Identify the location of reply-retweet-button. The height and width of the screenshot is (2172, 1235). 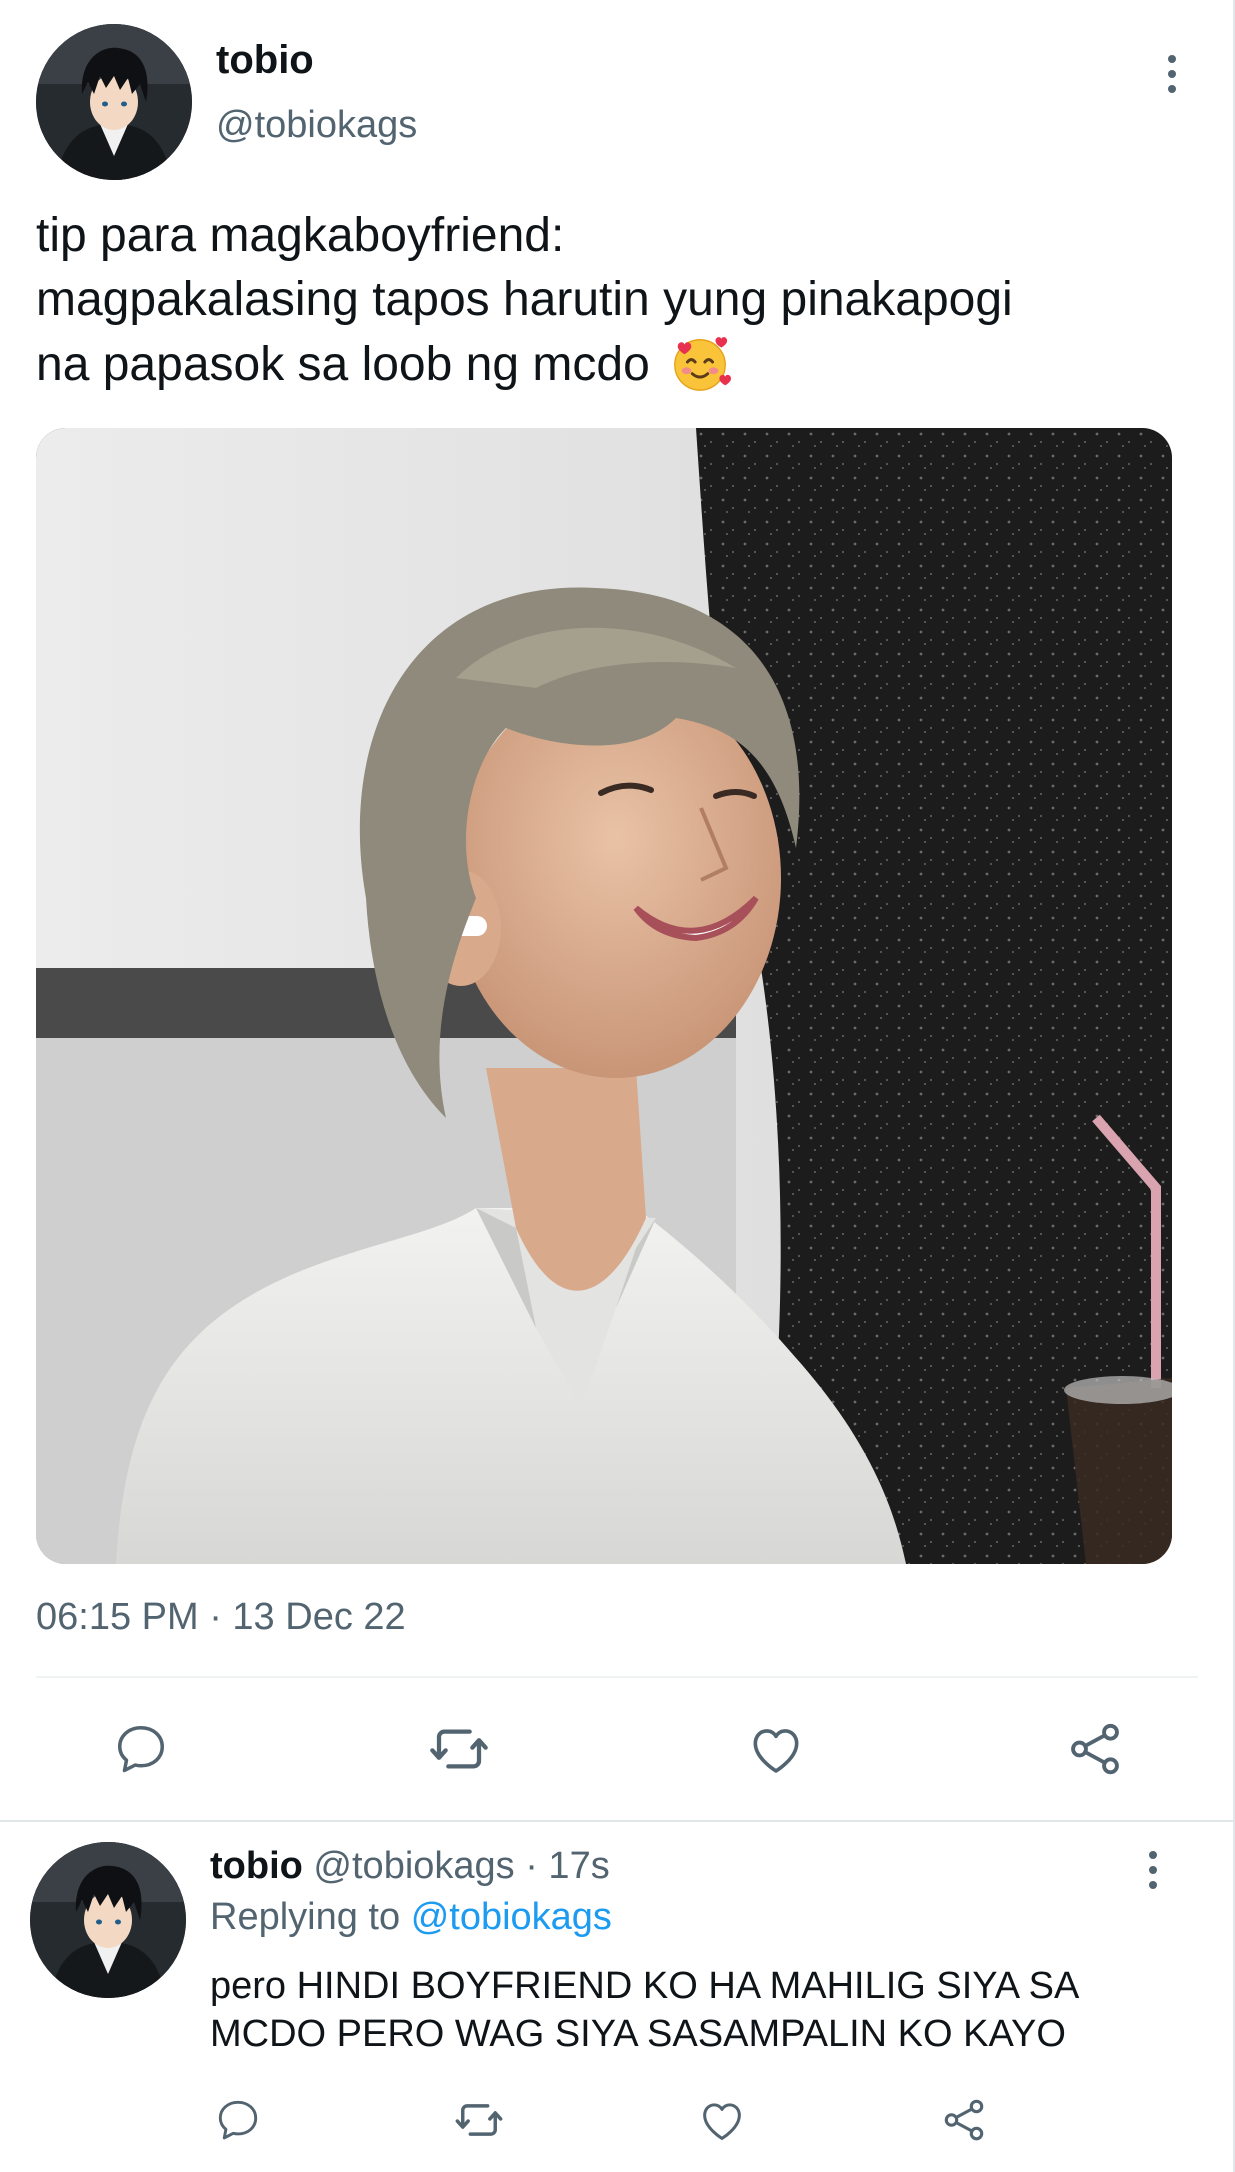
(479, 2120).